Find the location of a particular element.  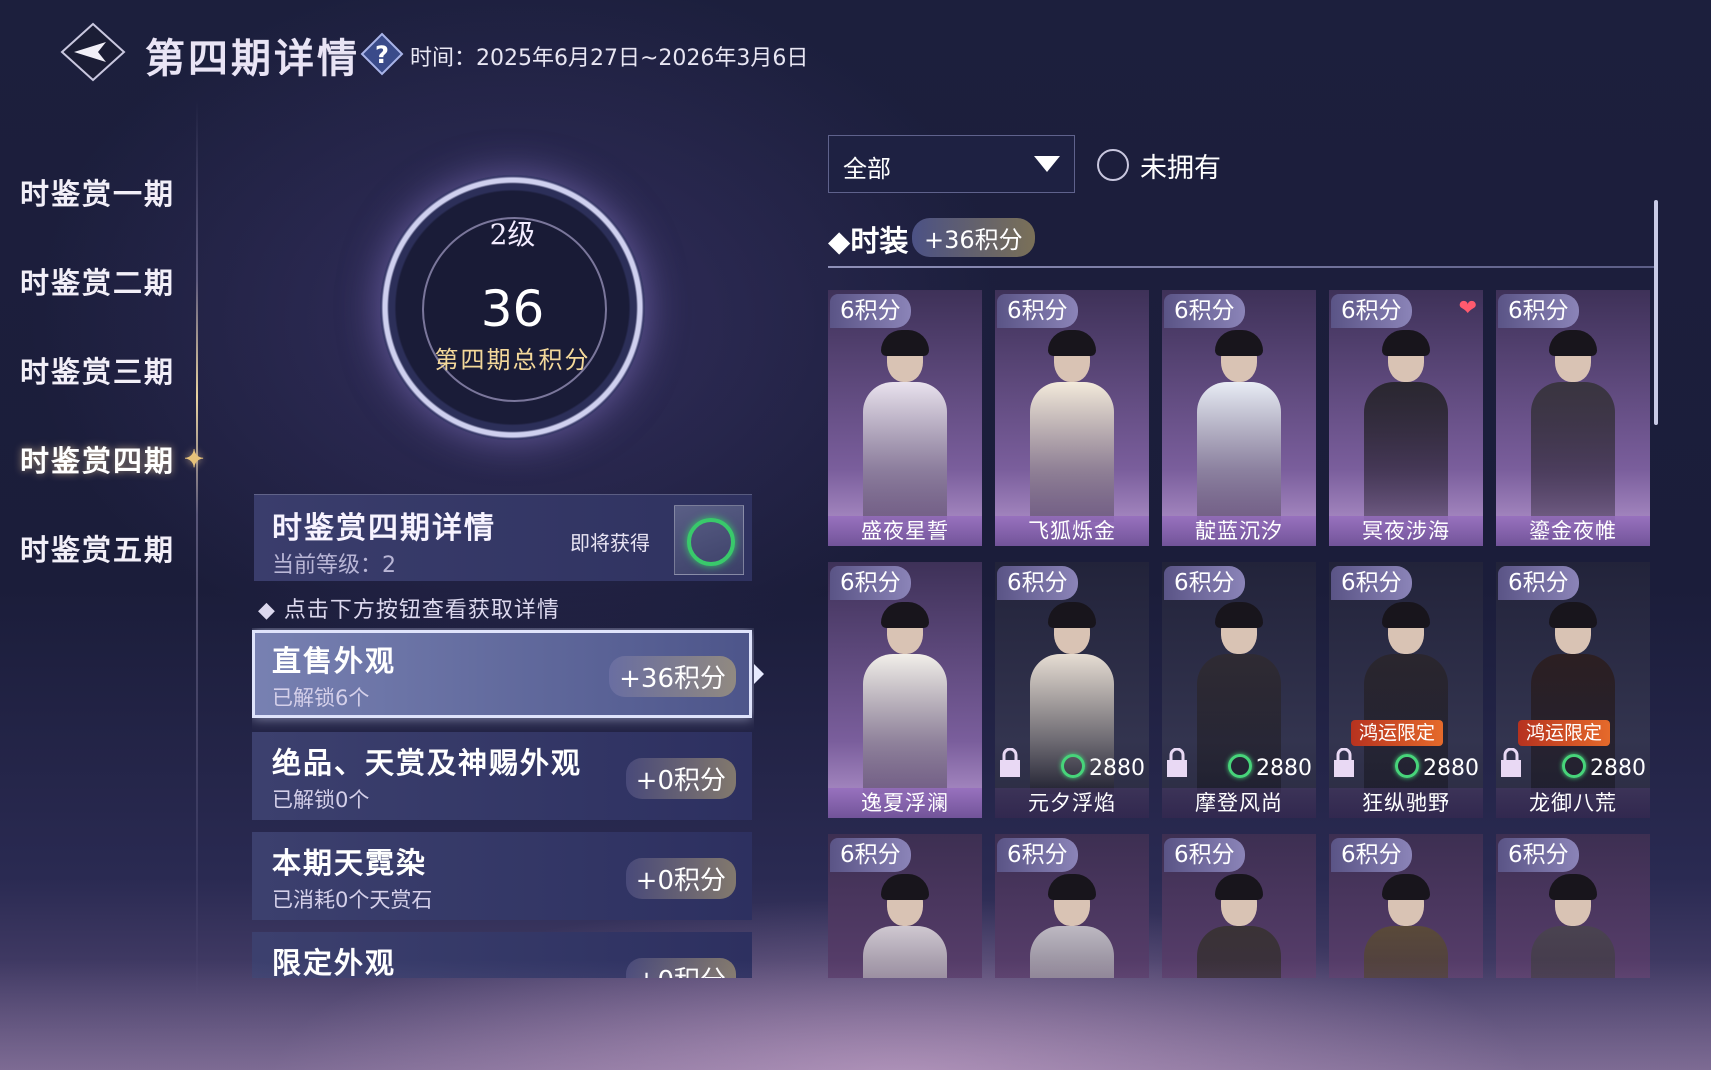

outfit-card: 6积分靛蓝沉汐 is located at coordinates (1239, 418).